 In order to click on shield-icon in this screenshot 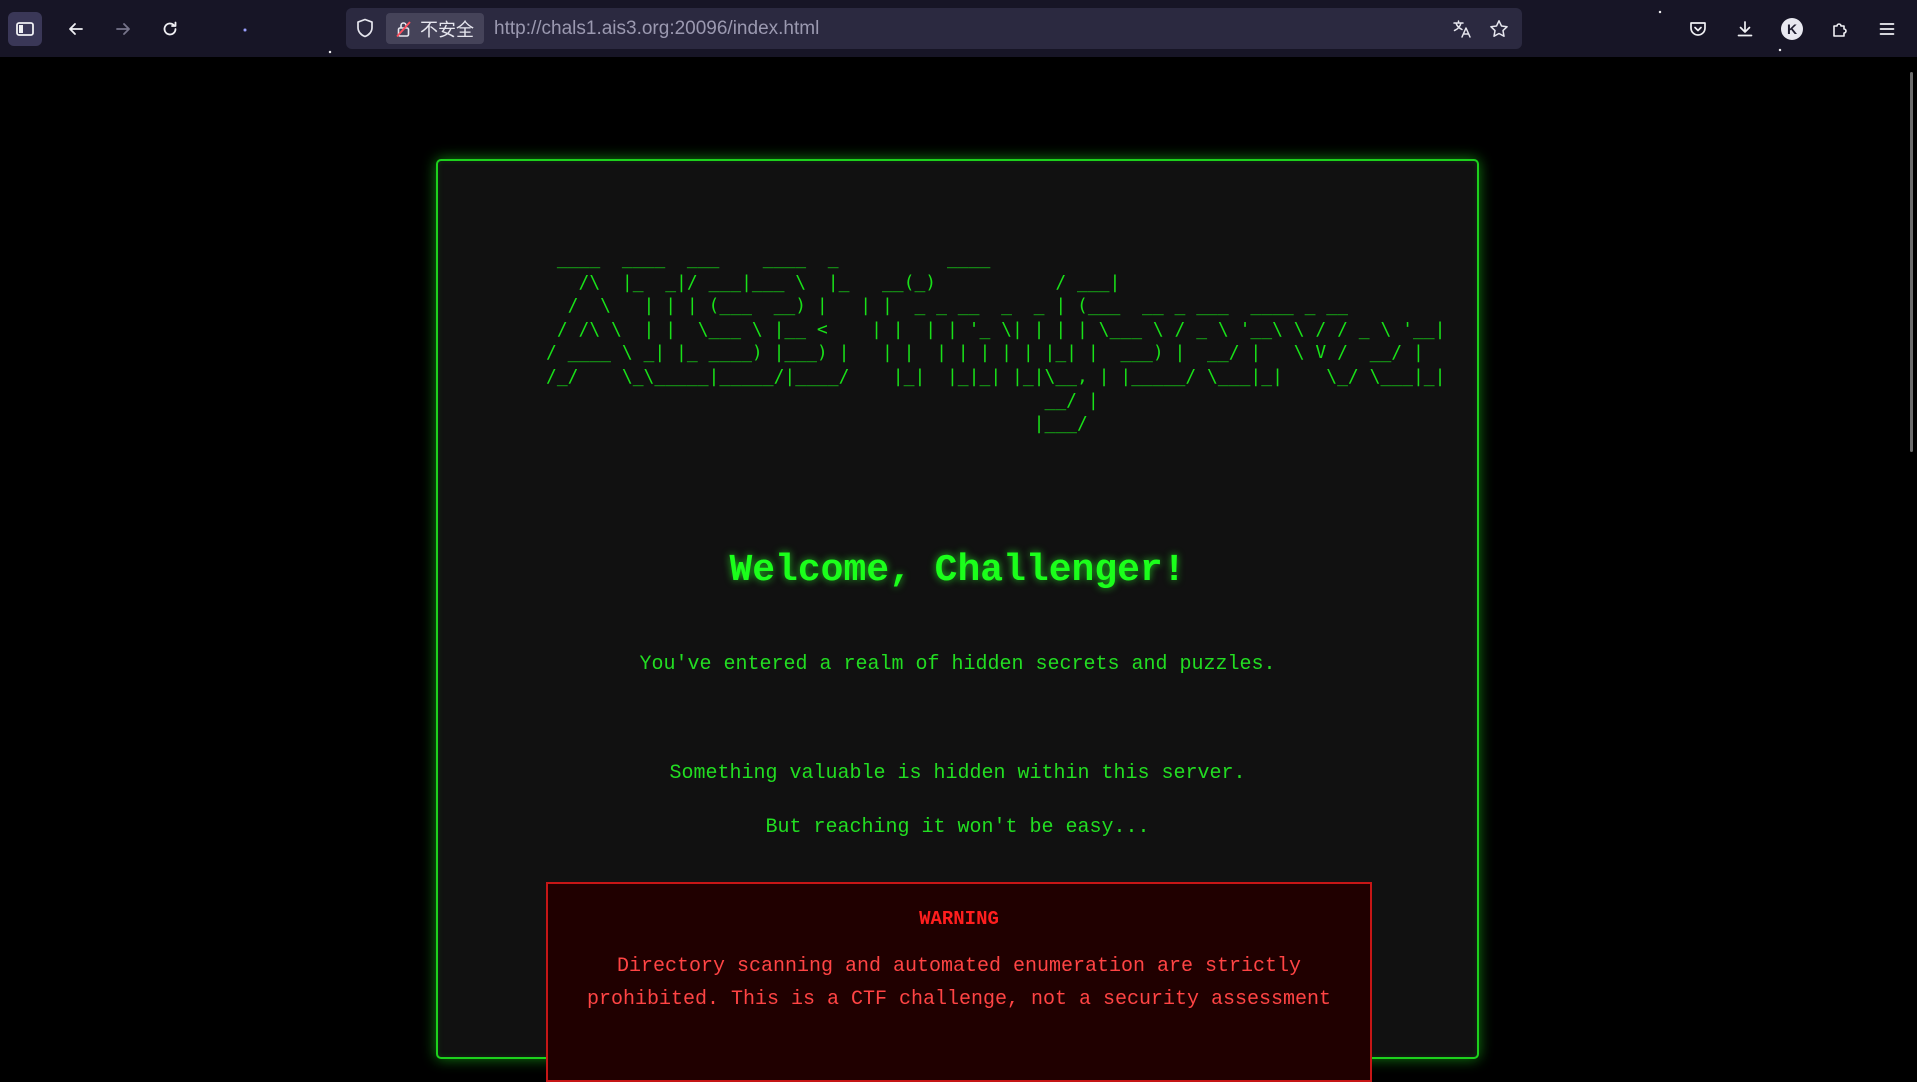, I will do `click(365, 28)`.